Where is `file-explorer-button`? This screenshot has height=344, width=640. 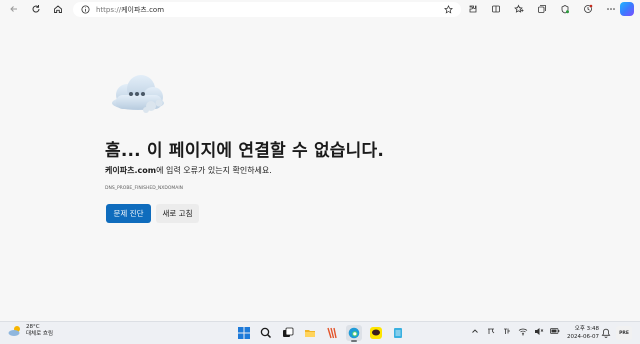
file-explorer-button is located at coordinates (310, 333).